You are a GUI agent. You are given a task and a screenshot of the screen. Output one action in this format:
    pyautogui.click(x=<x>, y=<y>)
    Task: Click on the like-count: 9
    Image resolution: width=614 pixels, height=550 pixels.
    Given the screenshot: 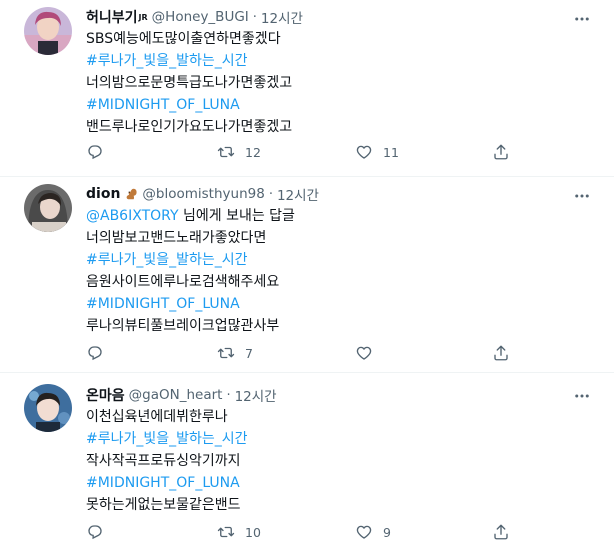 What is the action you would take?
    pyautogui.click(x=387, y=532)
    